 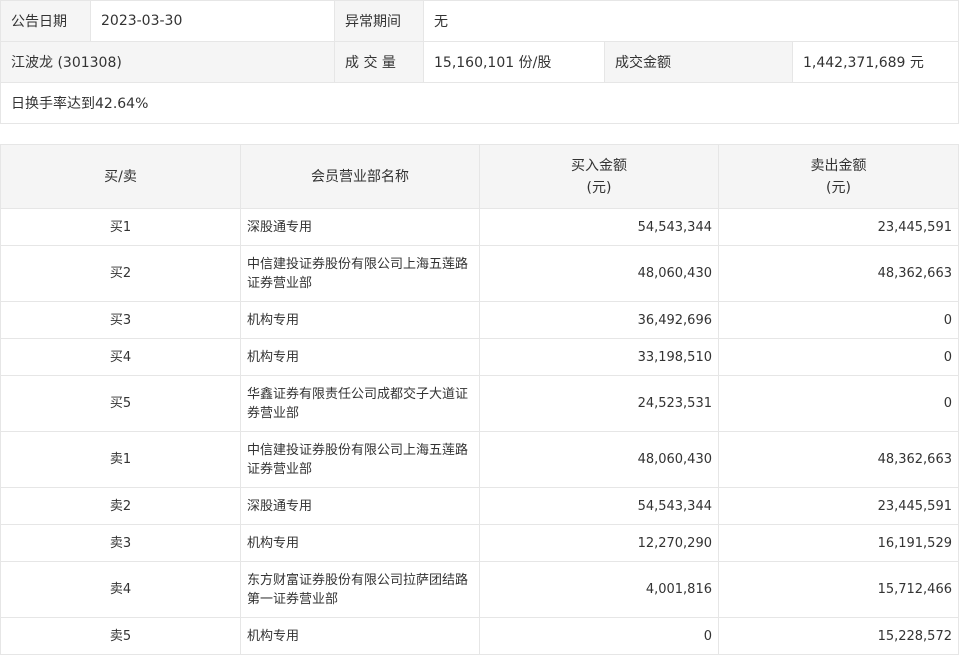 What do you see at coordinates (838, 165) in the screenshot?
I see `header-sell-amount-label: 卖出金额` at bounding box center [838, 165].